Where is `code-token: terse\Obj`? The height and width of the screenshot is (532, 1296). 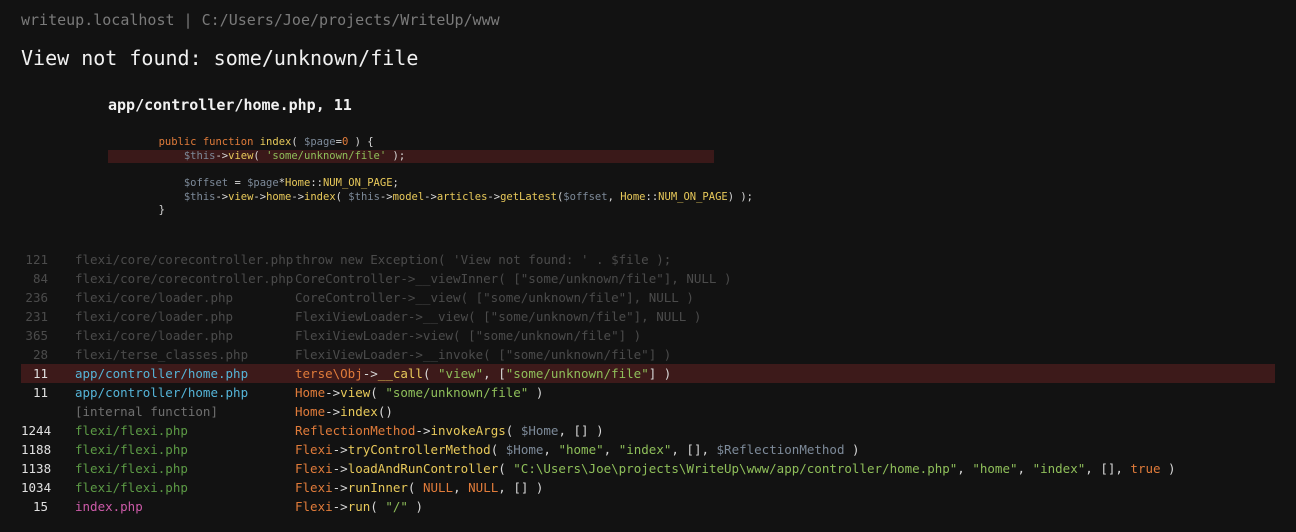 code-token: terse\Obj is located at coordinates (329, 373).